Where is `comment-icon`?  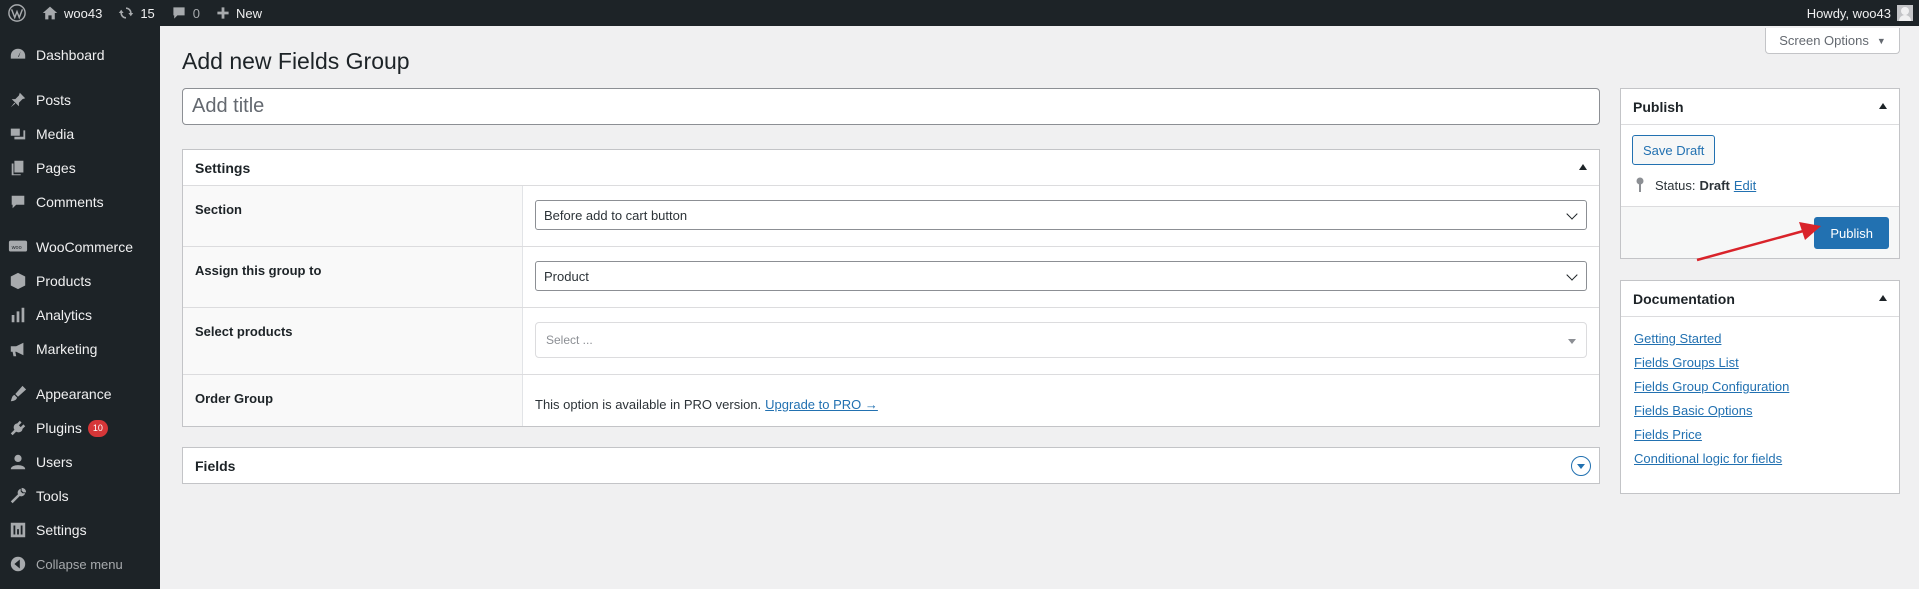 comment-icon is located at coordinates (179, 13).